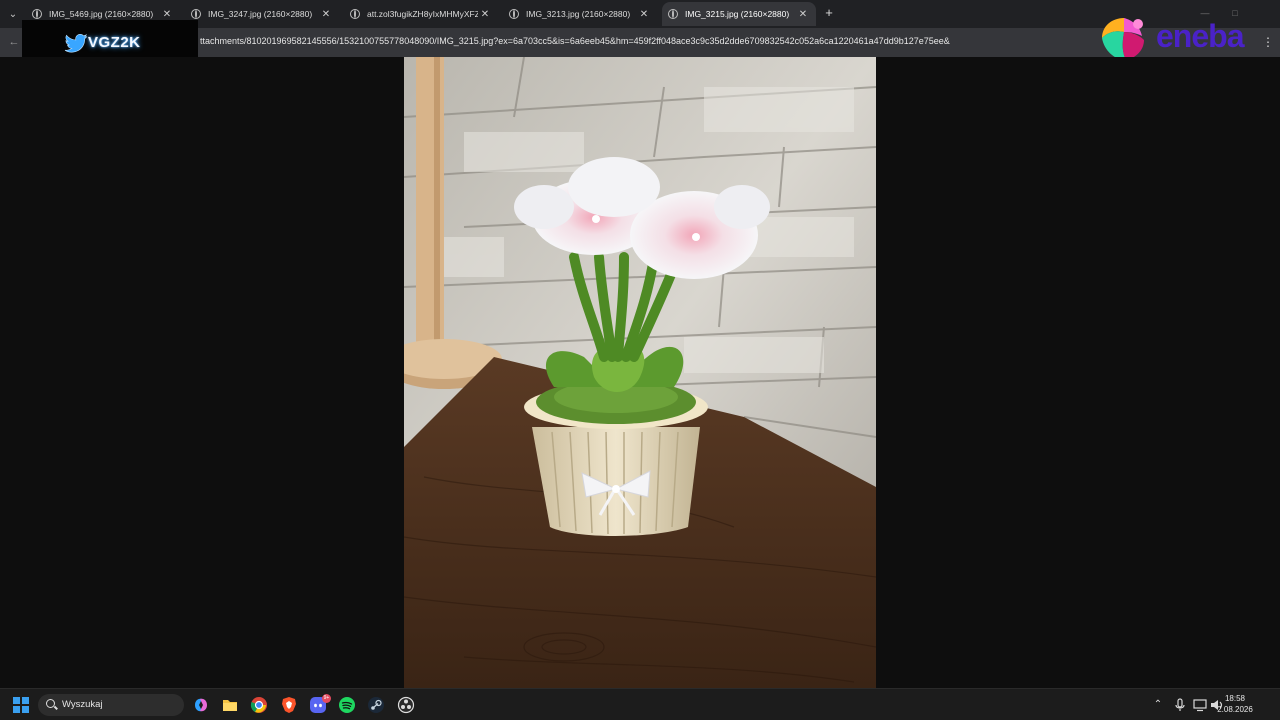 This screenshot has width=1280, height=720. I want to click on taskbar-search: Wyszukaj, so click(111, 705).